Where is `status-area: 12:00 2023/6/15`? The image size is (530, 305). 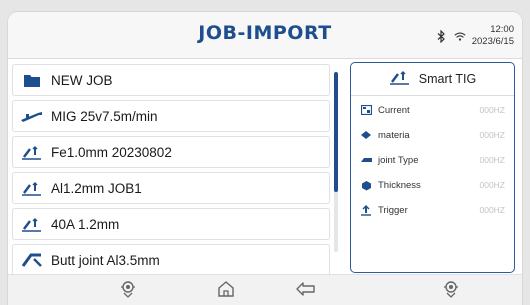 status-area: 12:00 2023/6/15 is located at coordinates (475, 36).